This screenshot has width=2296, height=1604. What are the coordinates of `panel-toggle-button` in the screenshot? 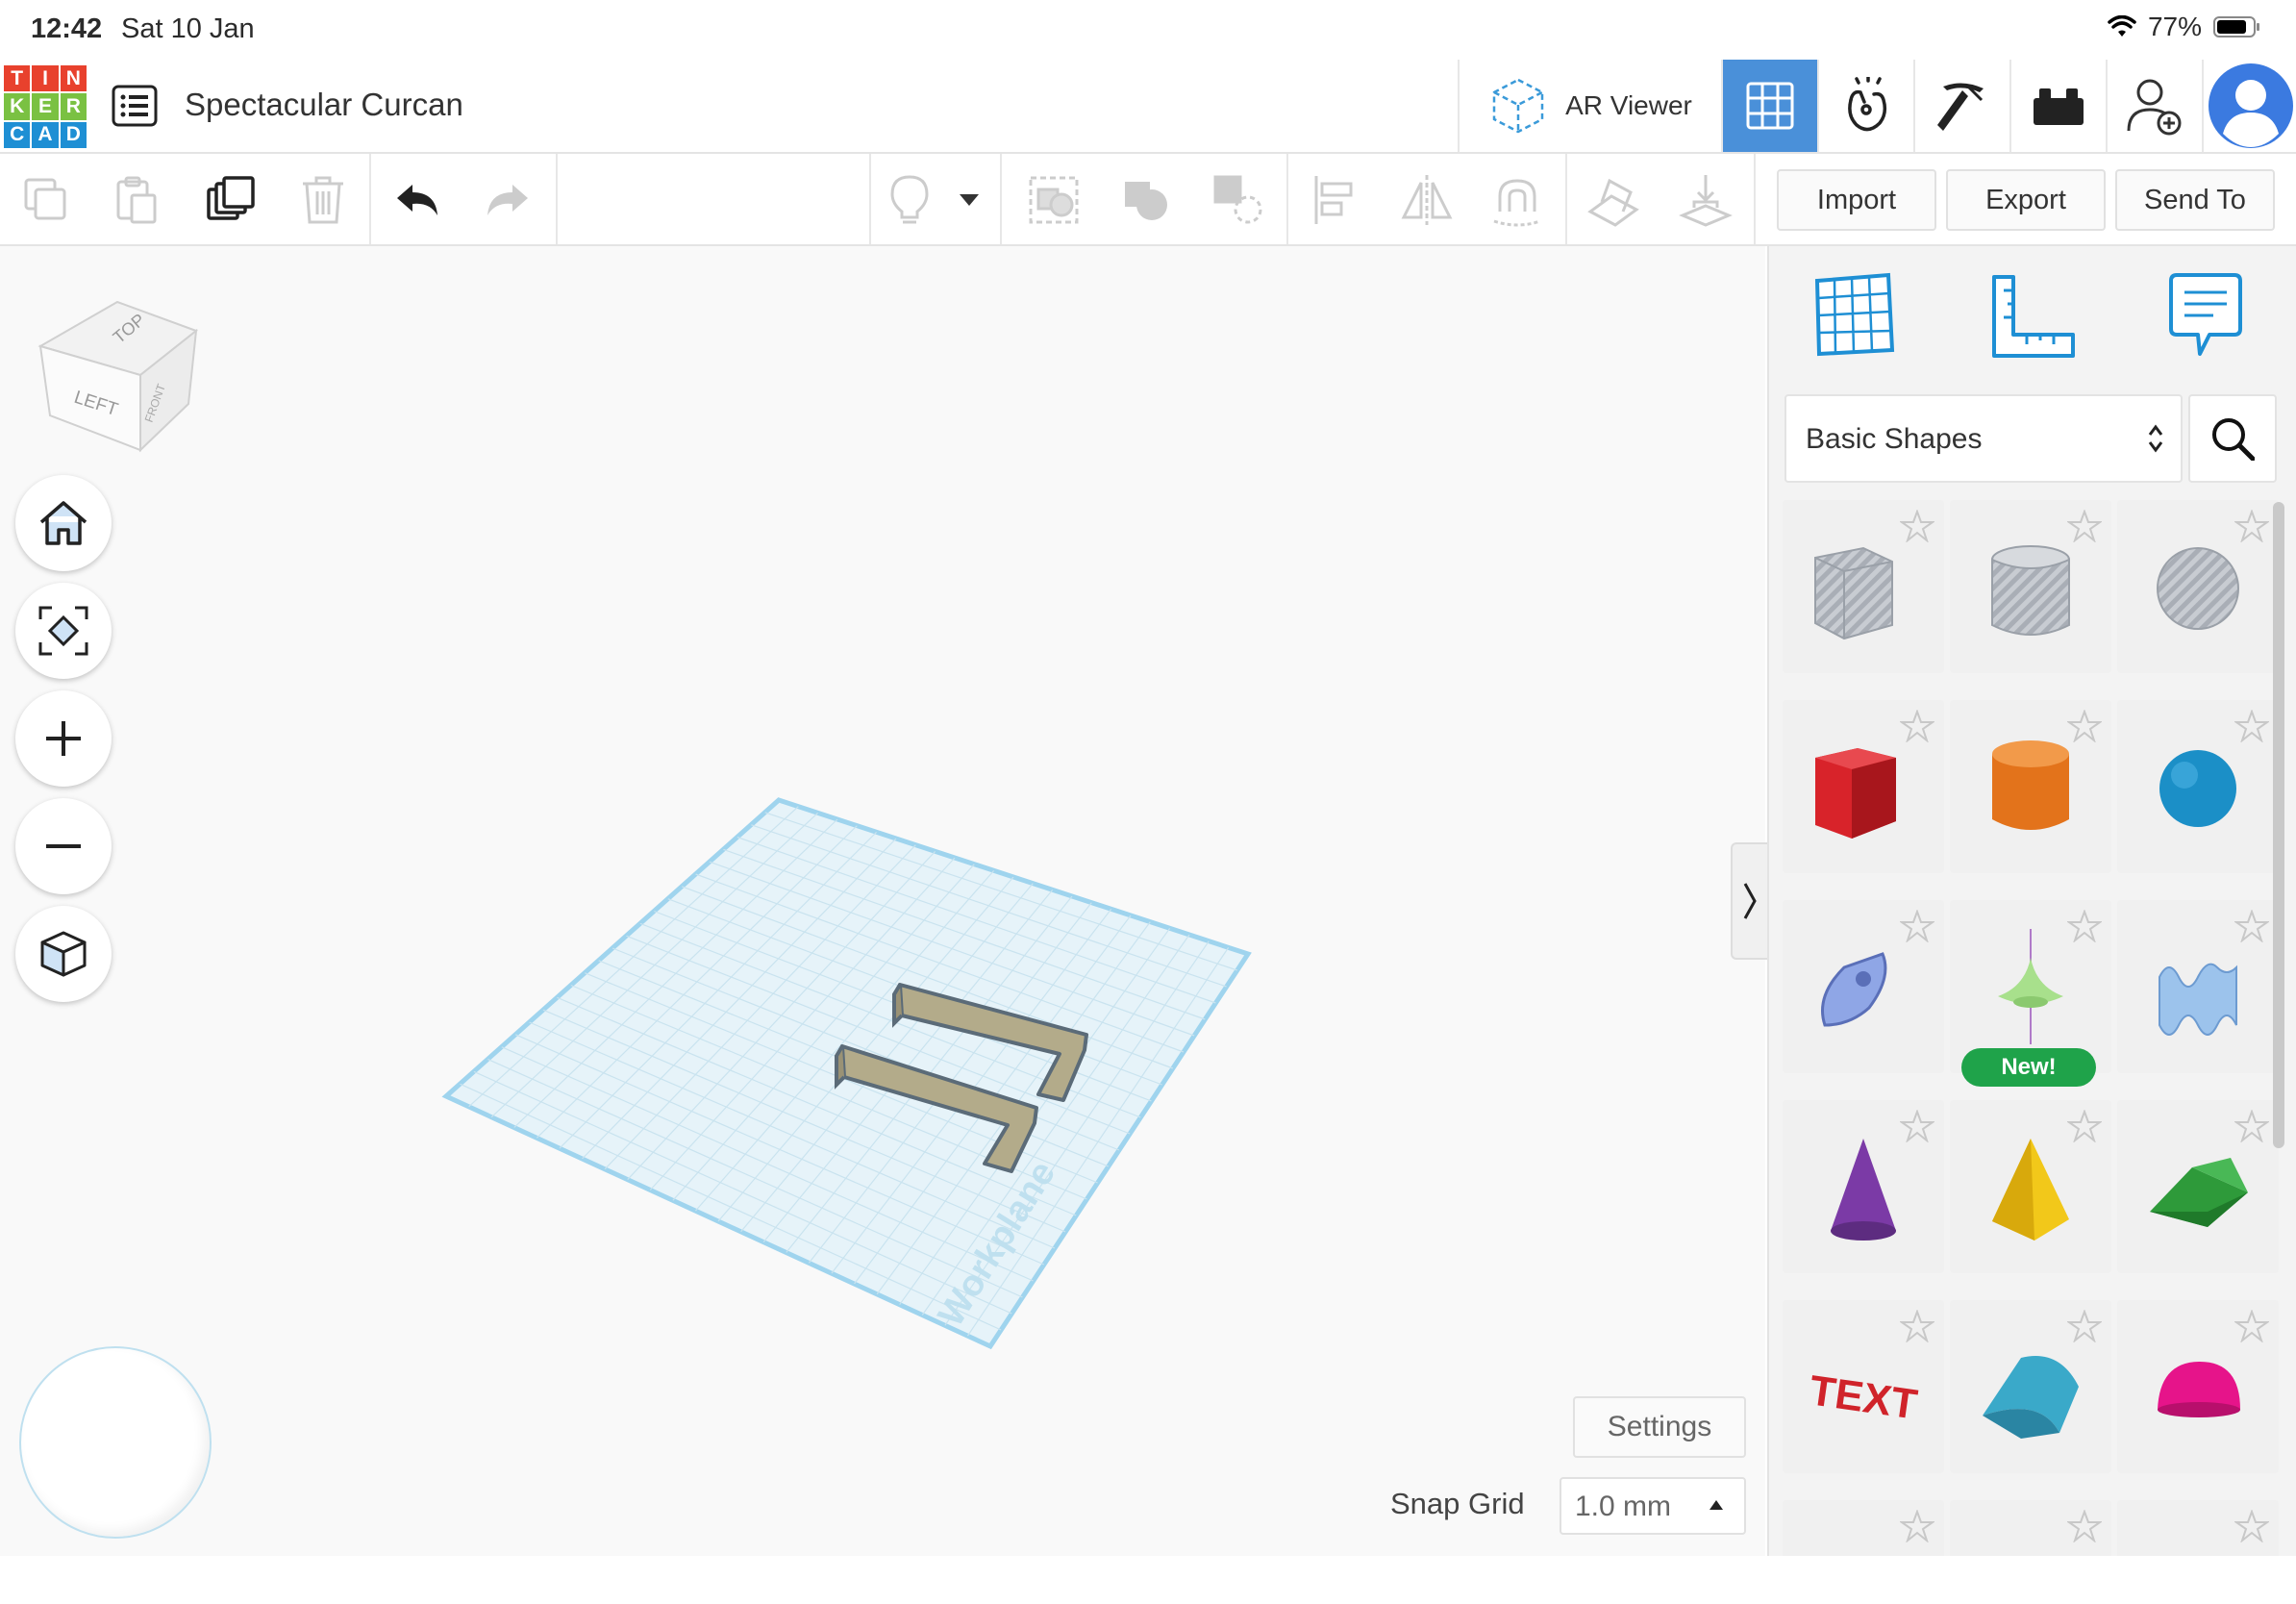 It's located at (1749, 901).